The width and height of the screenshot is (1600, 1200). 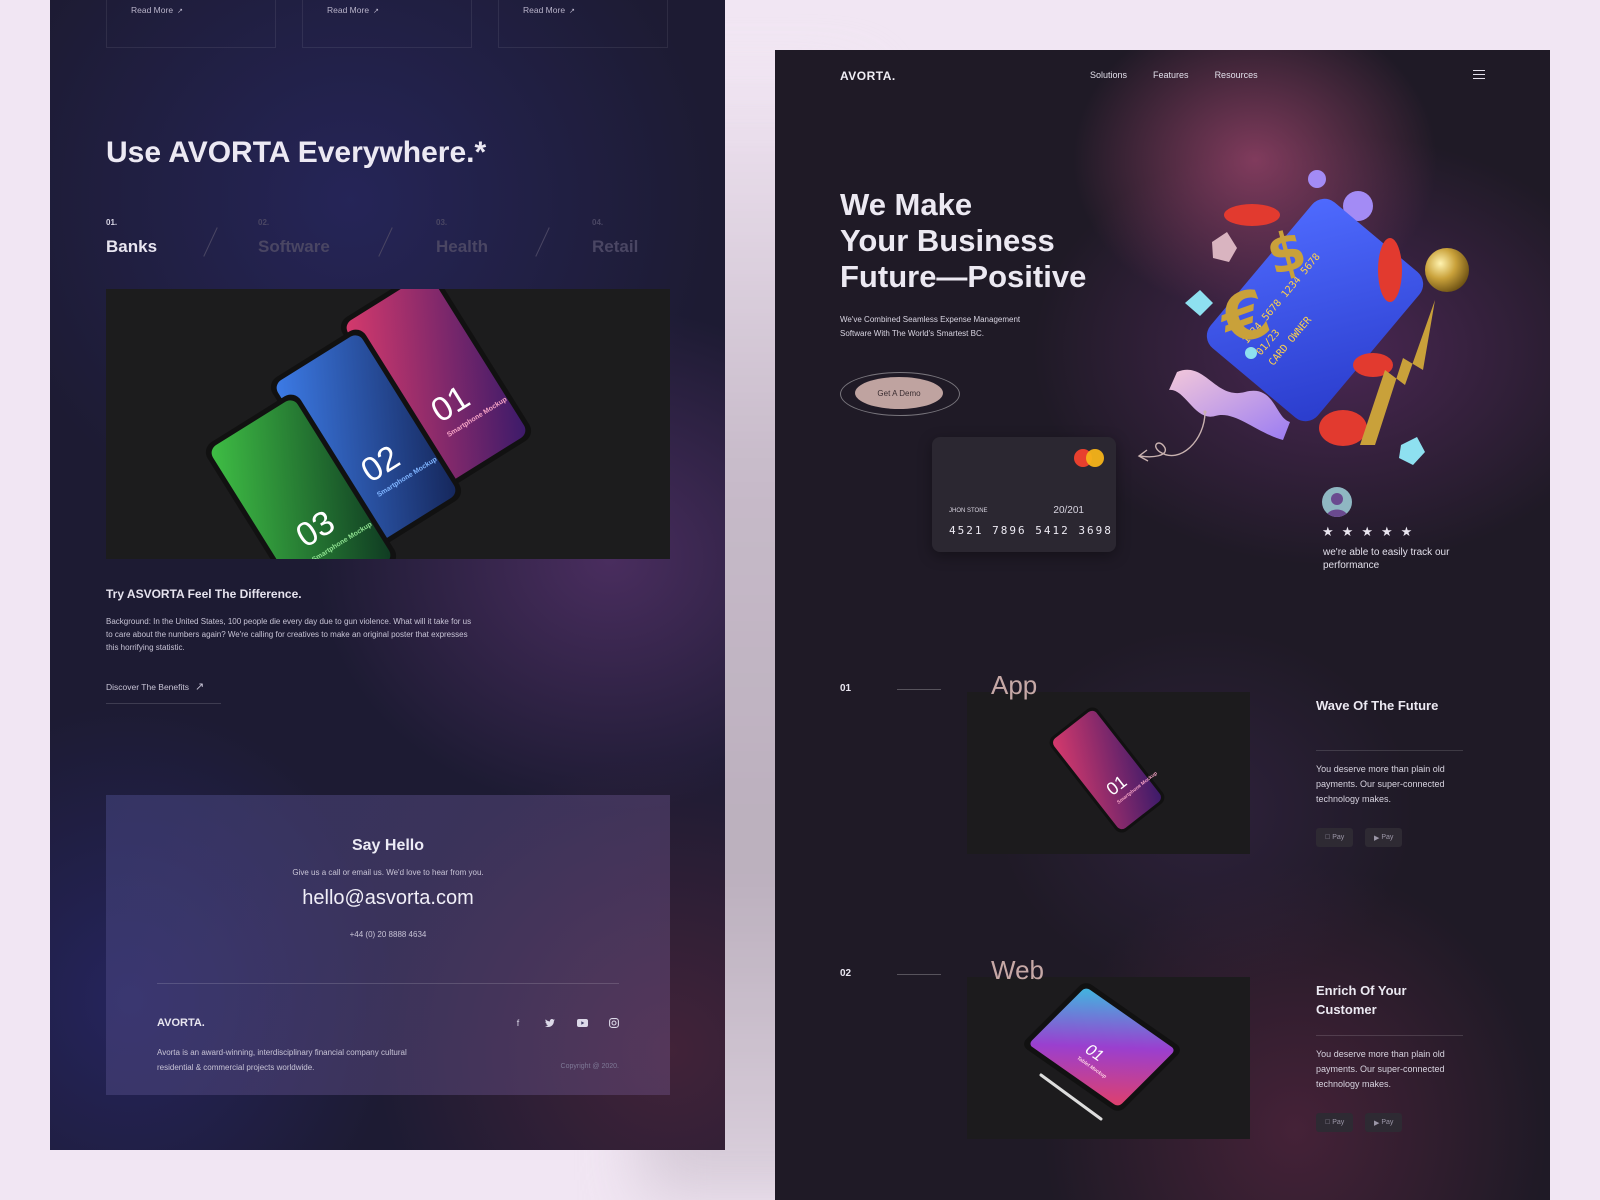 I want to click on rating-stars: ★ ★ ★ ★ ★, so click(x=1367, y=532).